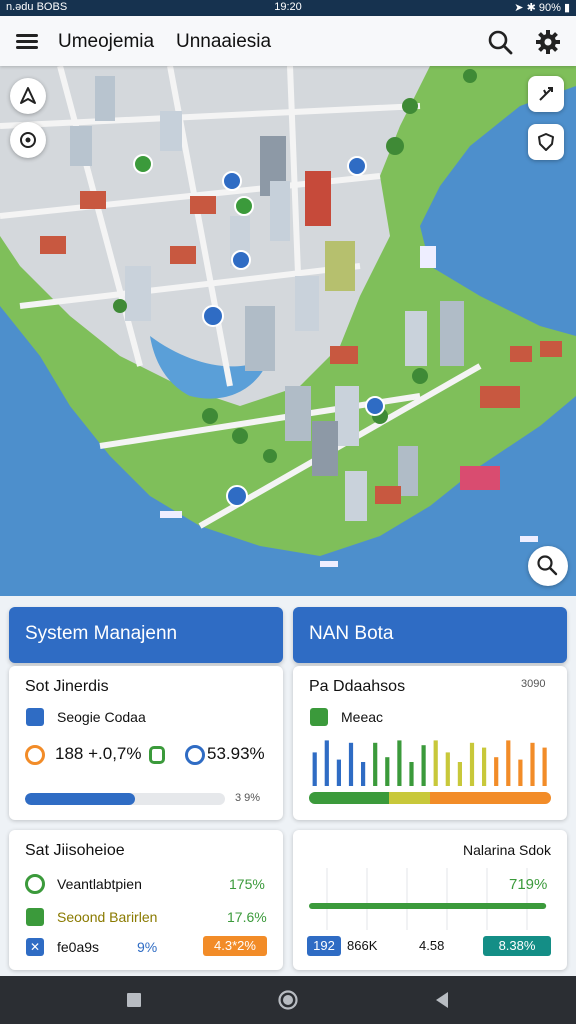 The image size is (576, 1024). What do you see at coordinates (80, 799) in the screenshot?
I see `progress-fill` at bounding box center [80, 799].